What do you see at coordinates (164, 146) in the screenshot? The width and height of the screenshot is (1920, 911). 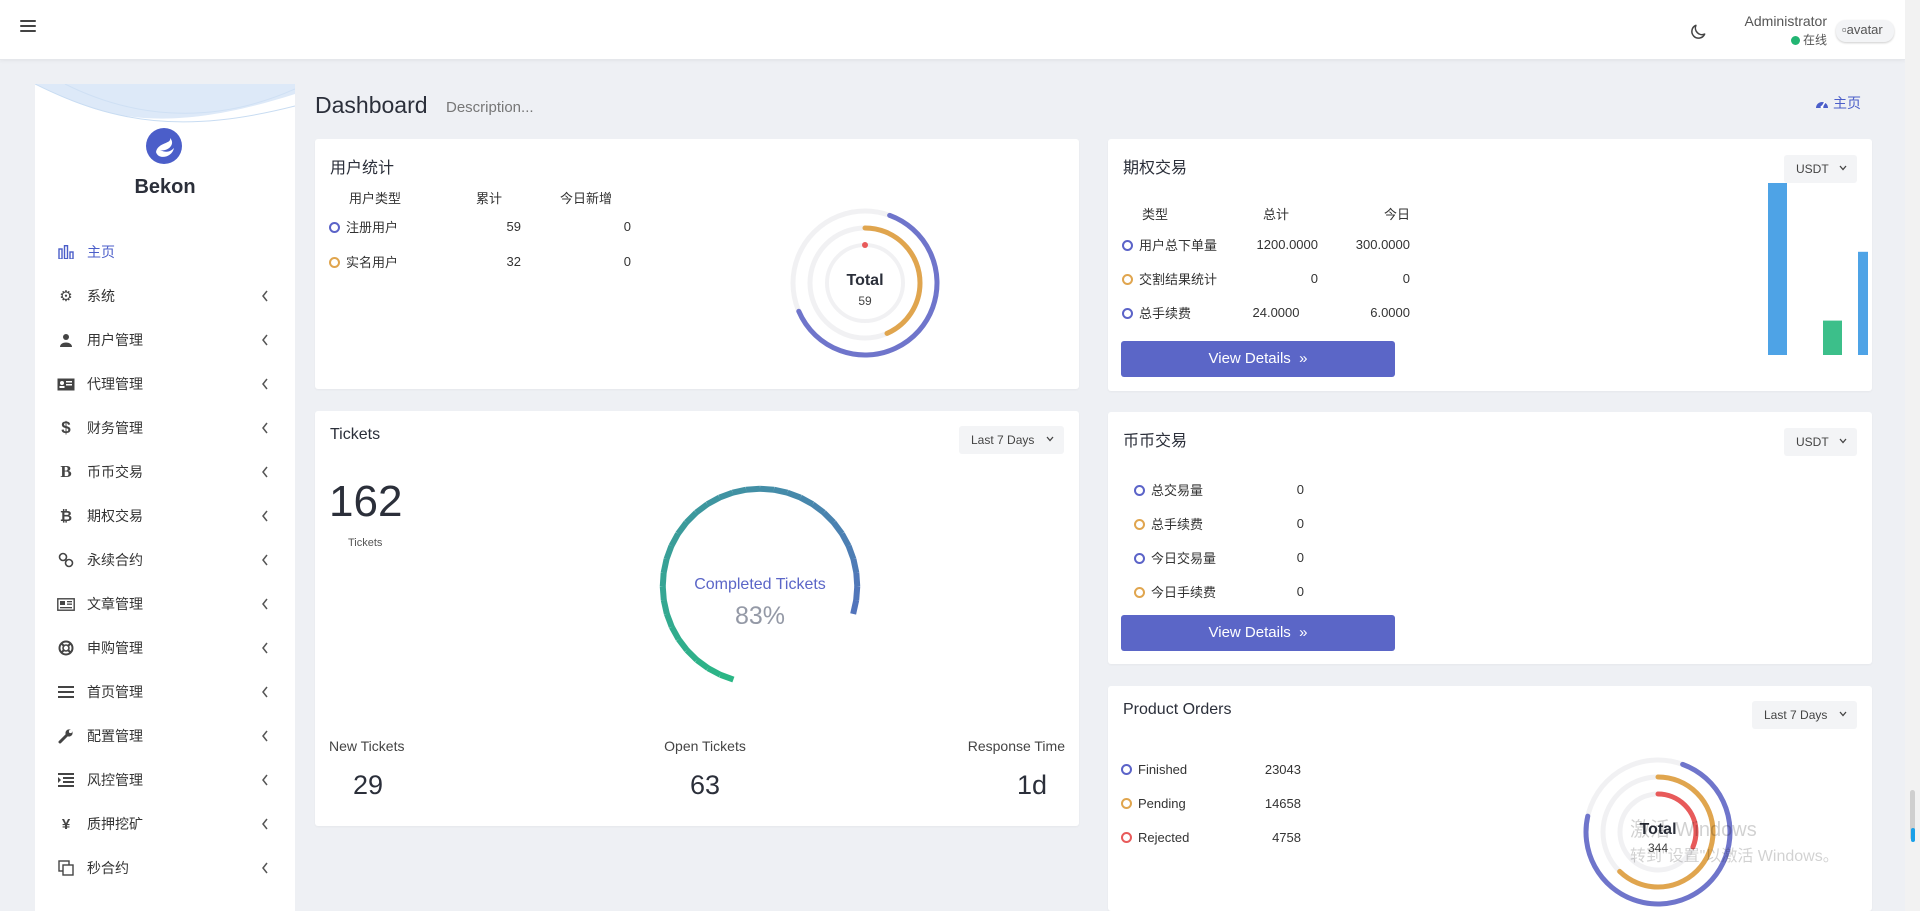 I see `brand-logo-icon` at bounding box center [164, 146].